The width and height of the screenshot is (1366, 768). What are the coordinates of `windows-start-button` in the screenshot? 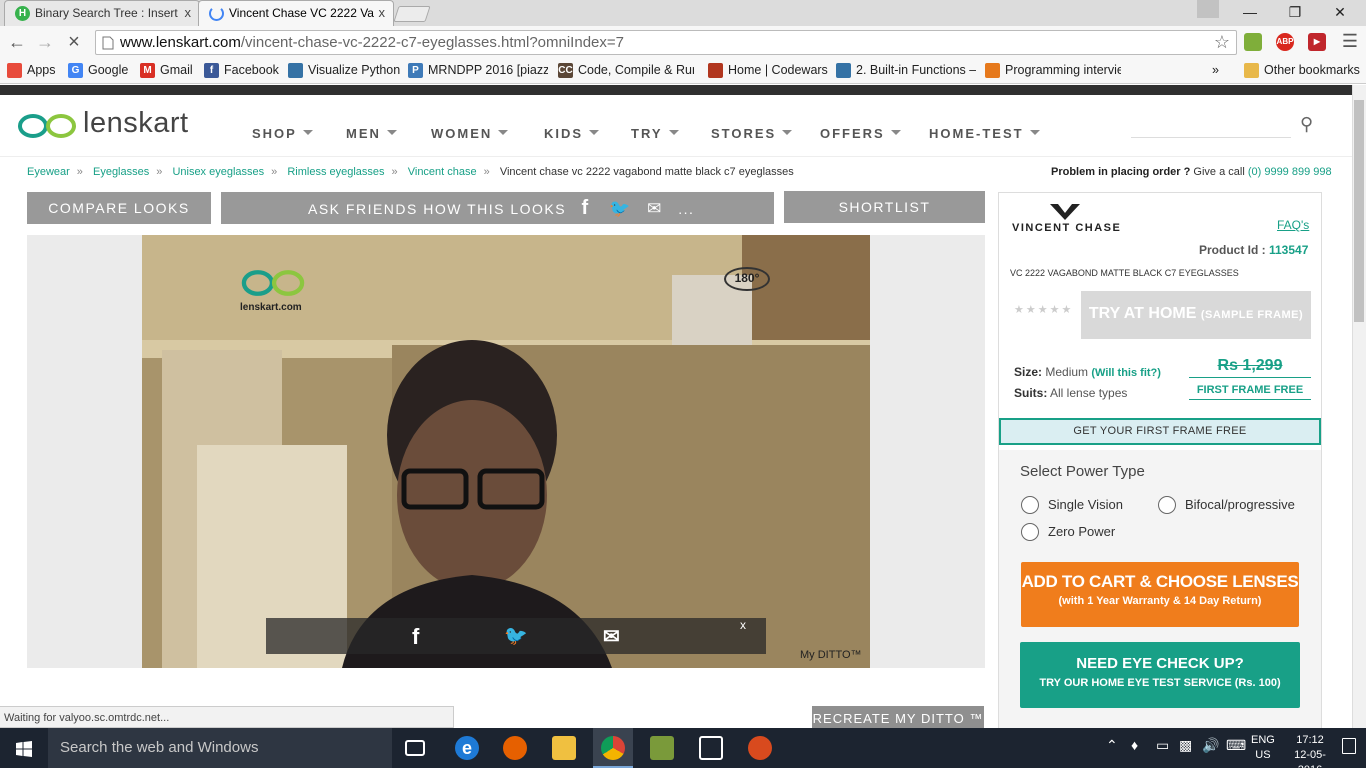 It's located at (24, 748).